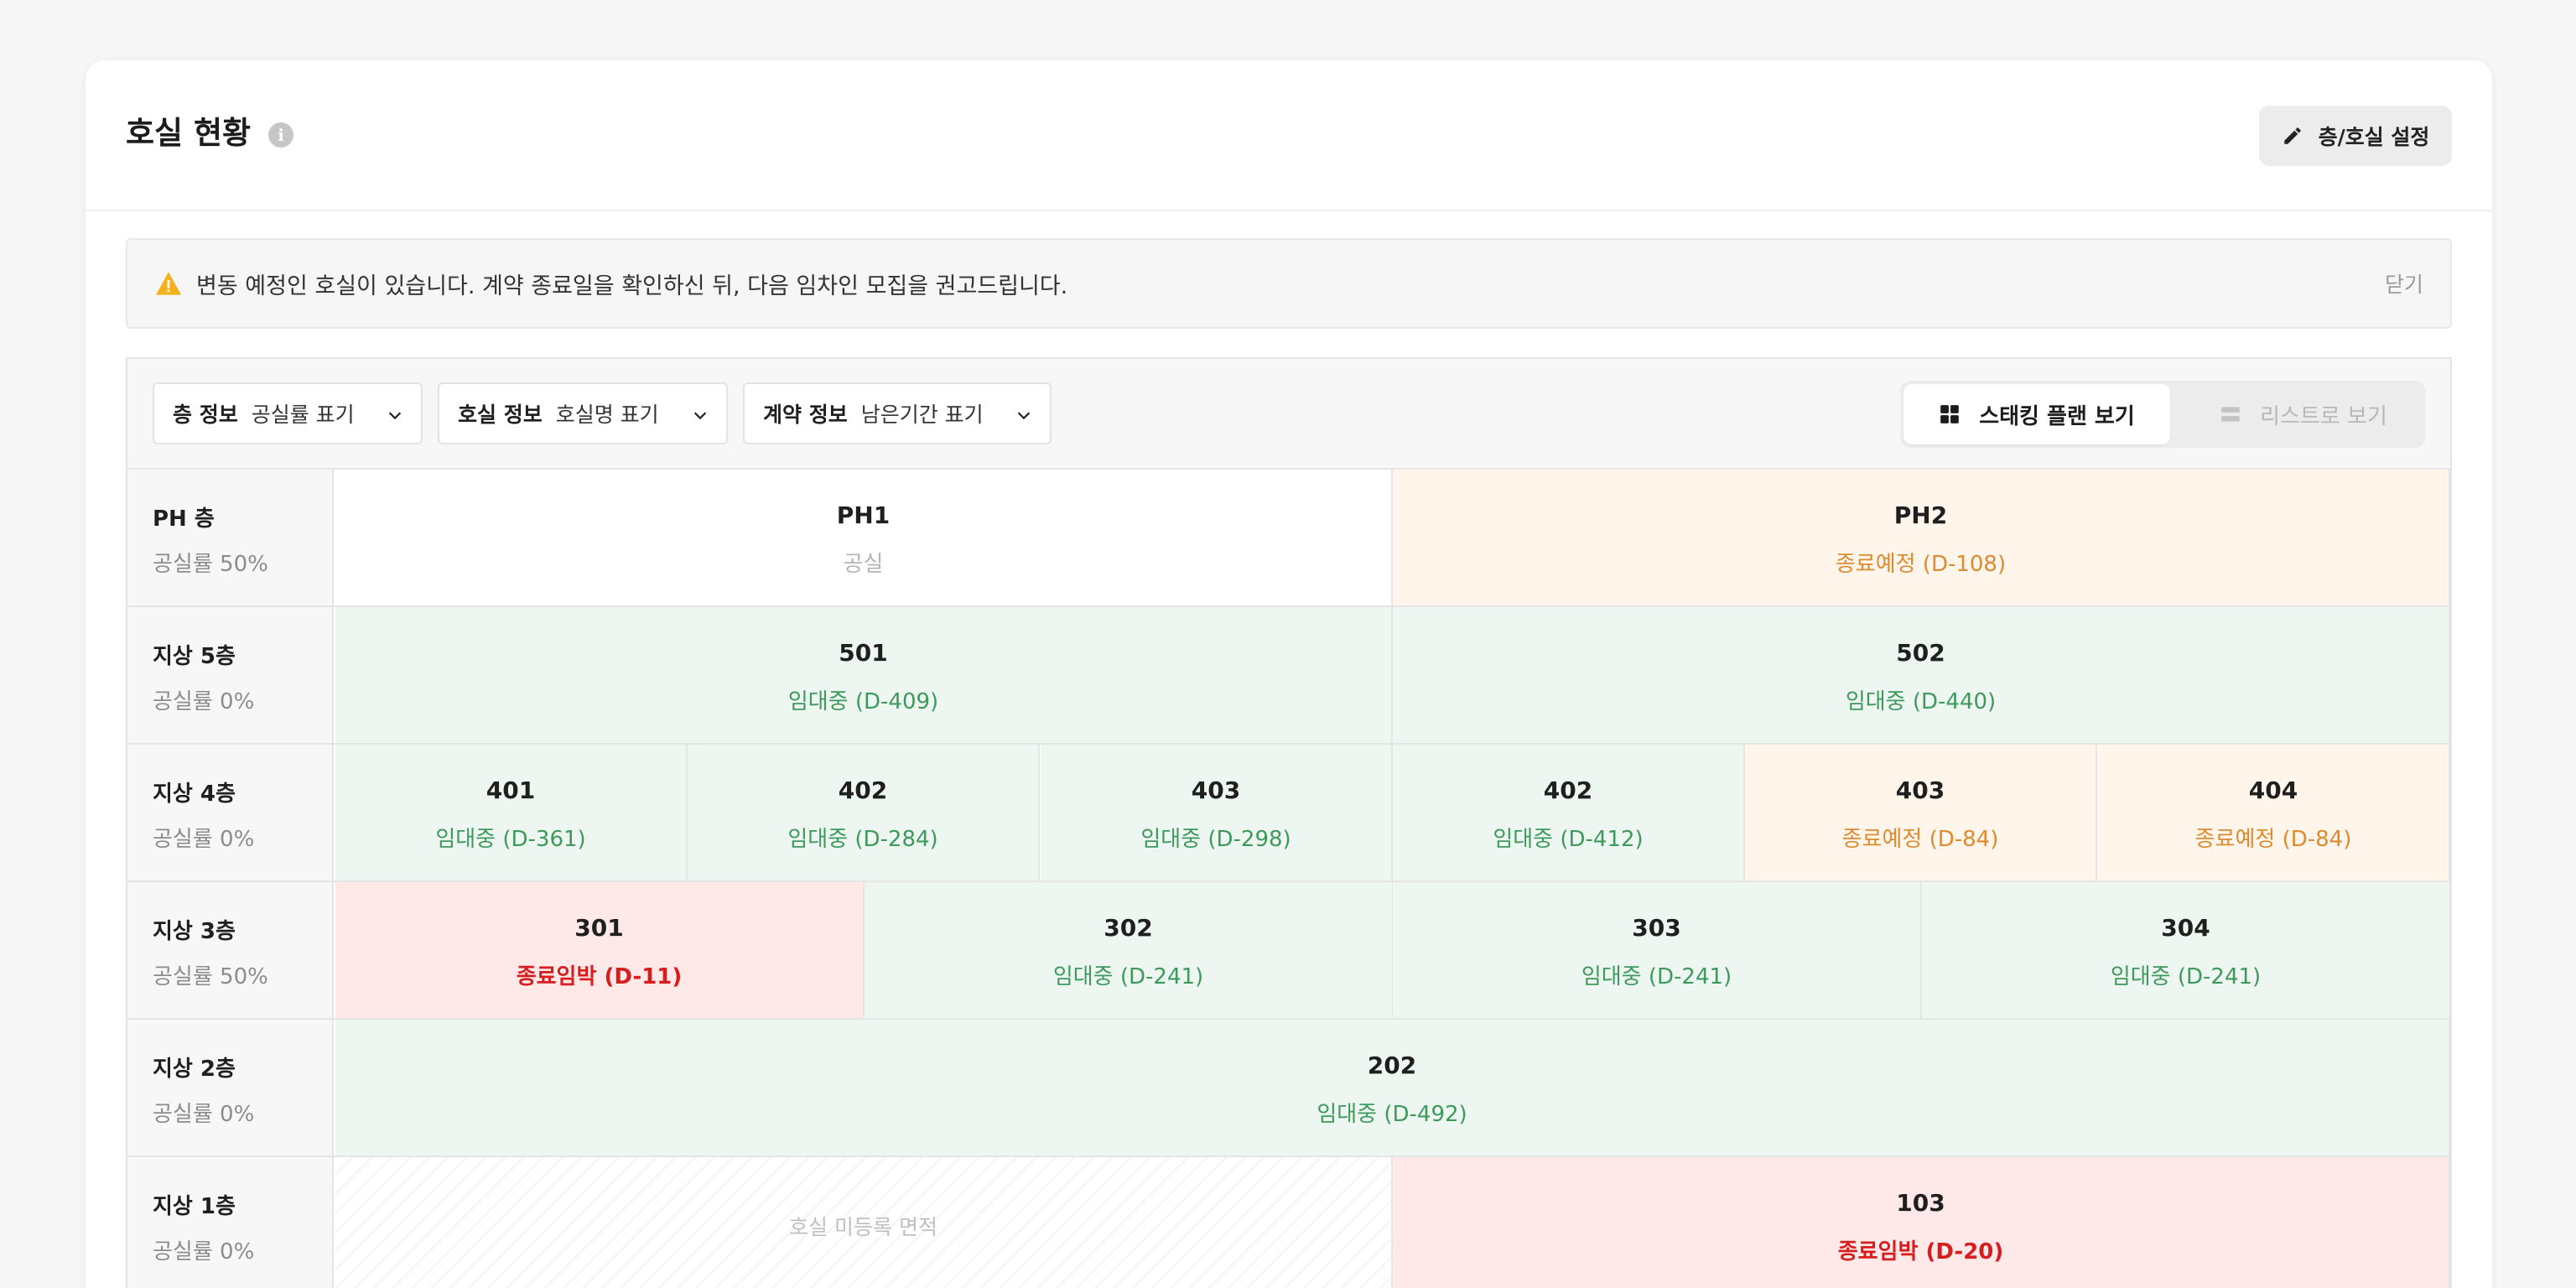  Describe the element at coordinates (607, 414) in the screenshot. I see `dropdown-value: 호실명 표기` at that location.